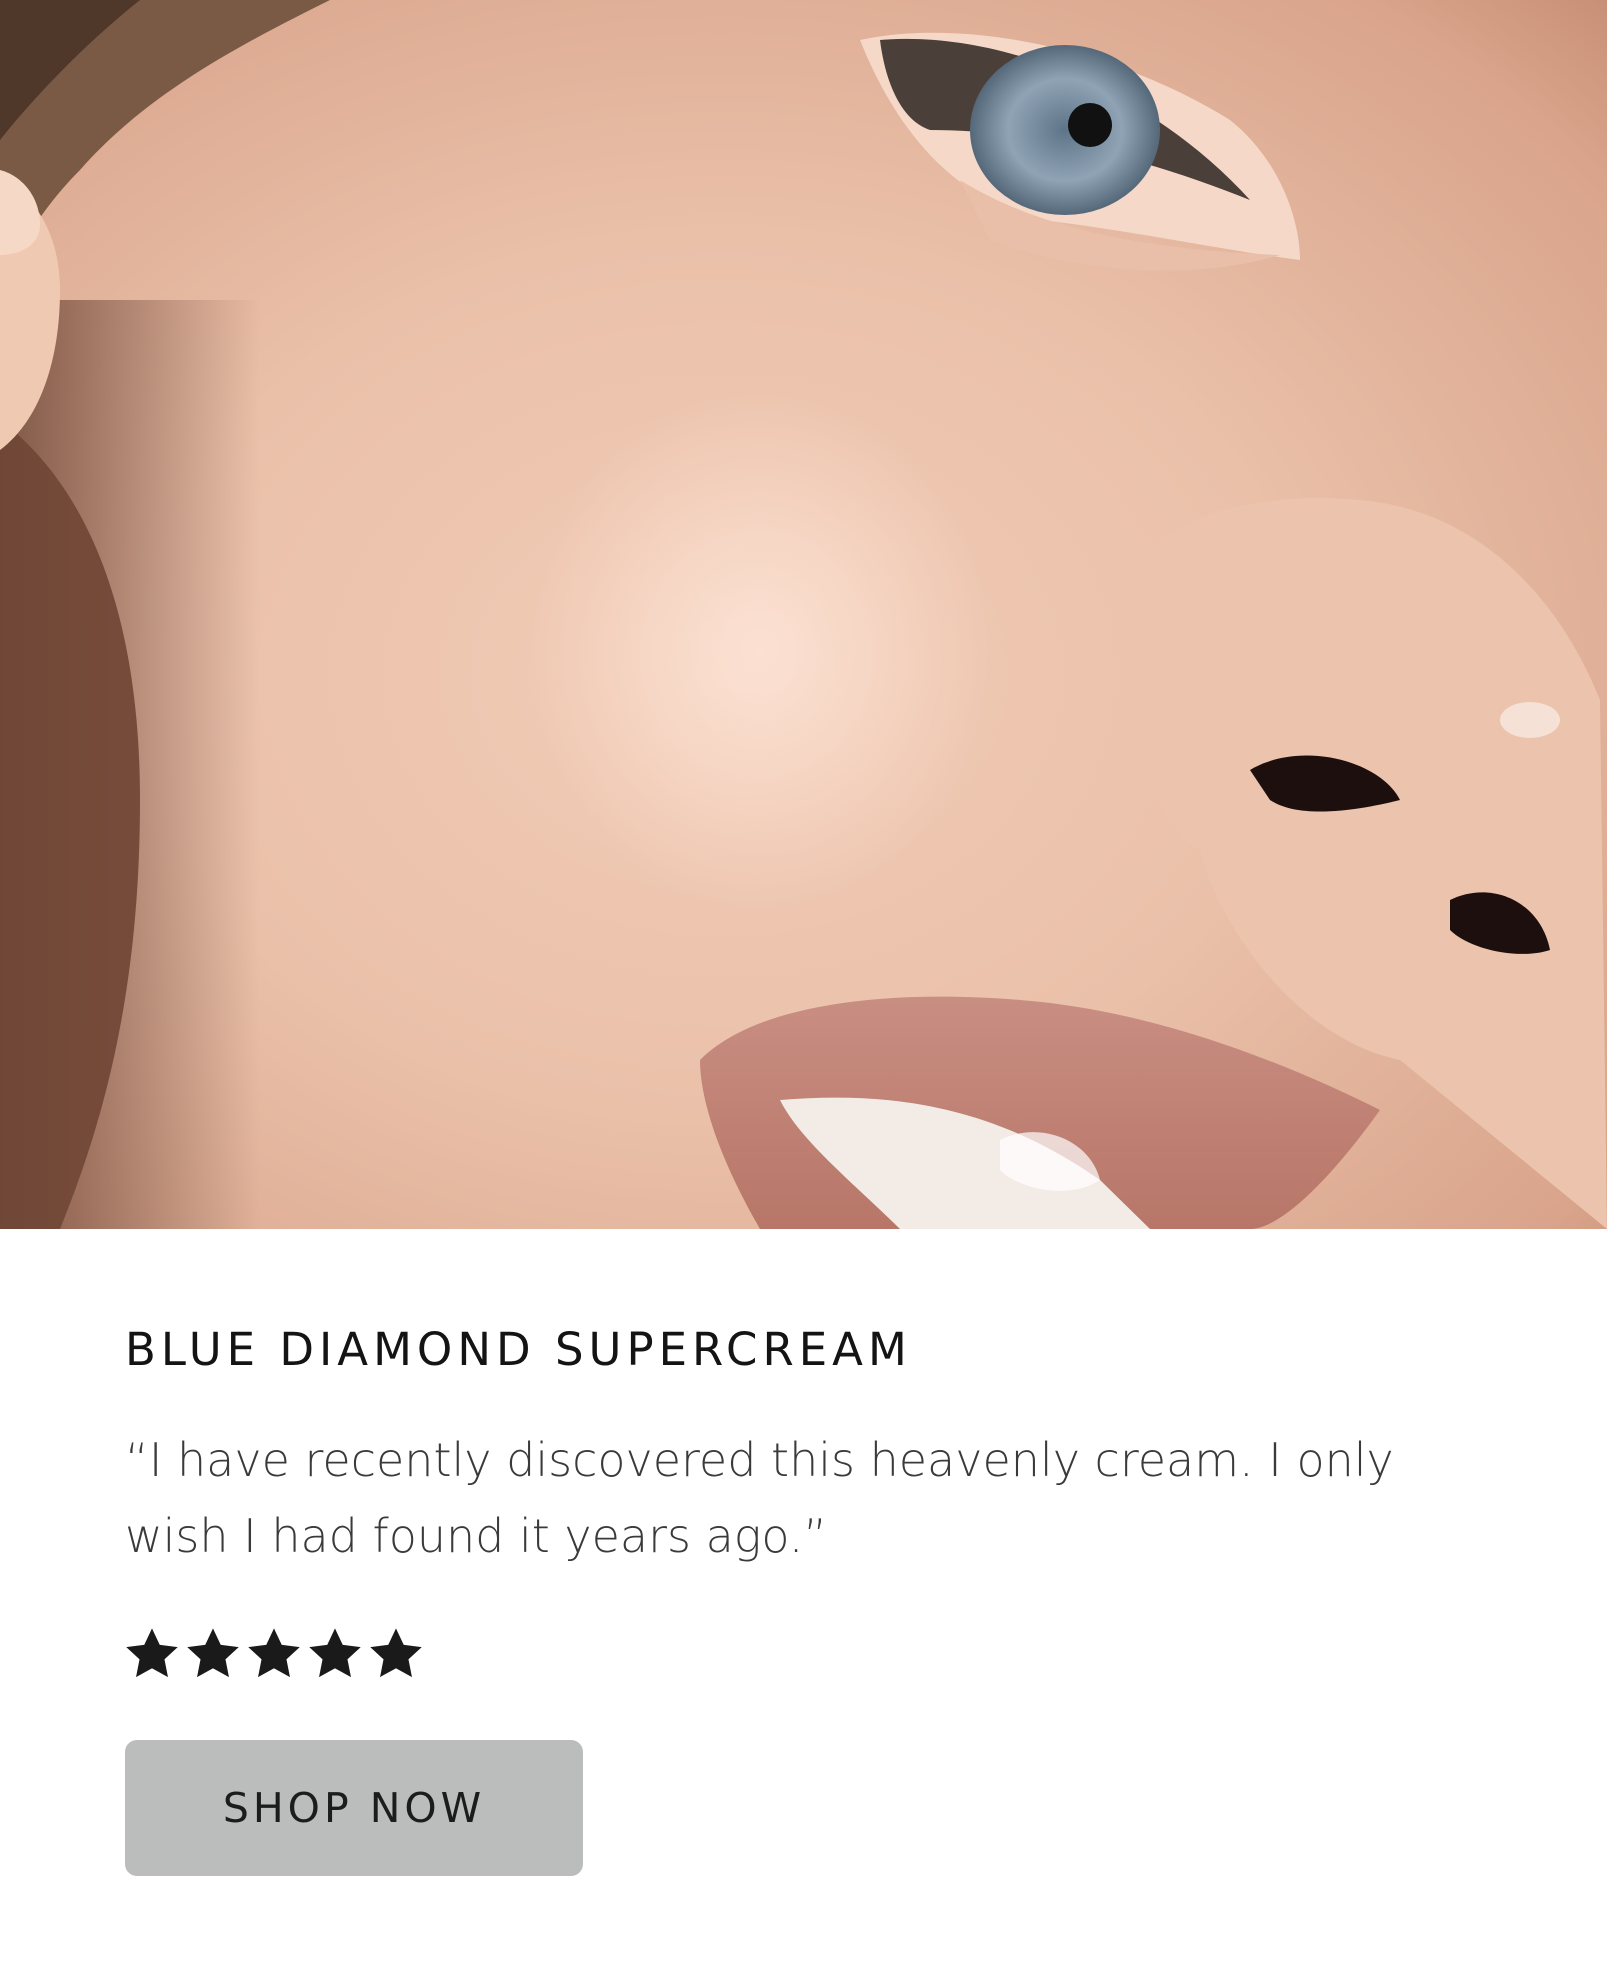  What do you see at coordinates (805, 1654) in the screenshot?
I see `star-rating` at bounding box center [805, 1654].